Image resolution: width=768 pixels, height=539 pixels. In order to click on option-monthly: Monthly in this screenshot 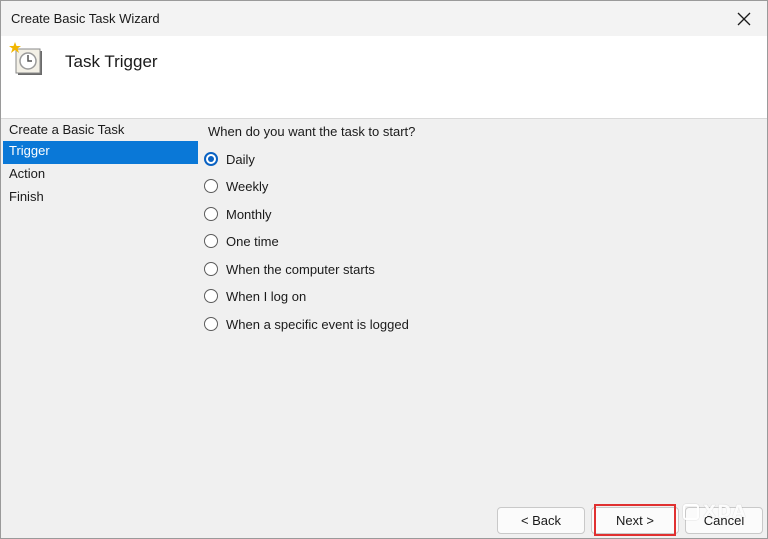, I will do `click(238, 214)`.